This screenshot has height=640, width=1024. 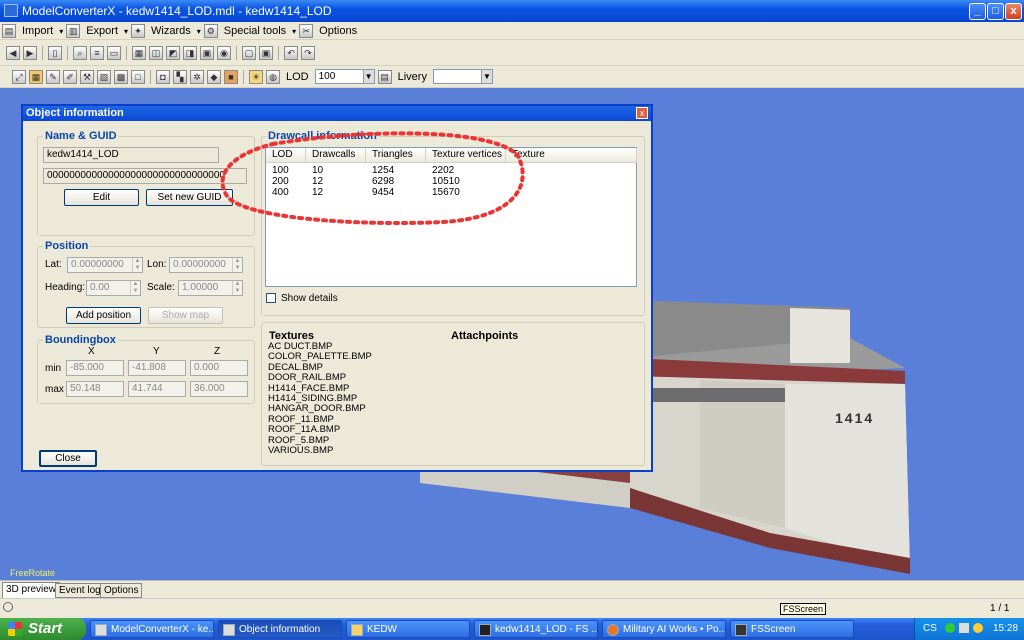 What do you see at coordinates (978, 628) in the screenshot?
I see `tray-alert-icon` at bounding box center [978, 628].